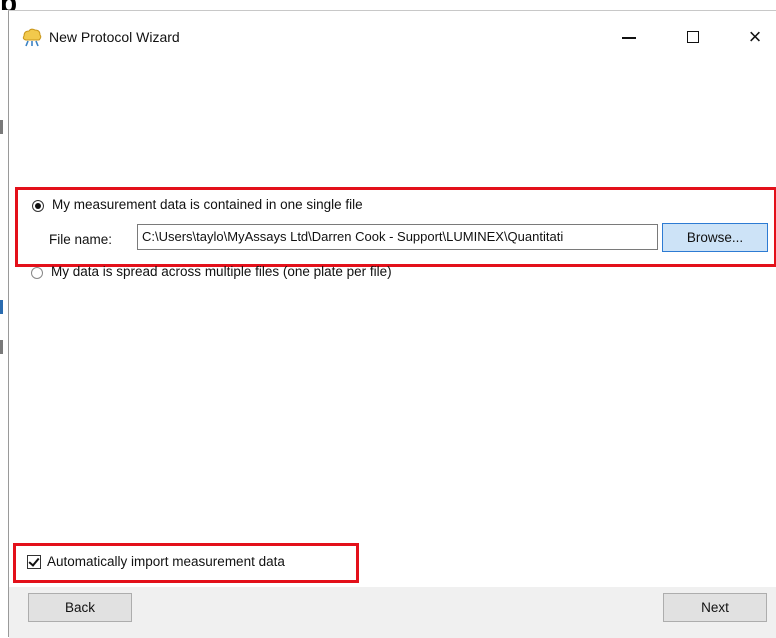 Image resolution: width=776 pixels, height=638 pixels. What do you see at coordinates (715, 607) in the screenshot?
I see `next-button: Next` at bounding box center [715, 607].